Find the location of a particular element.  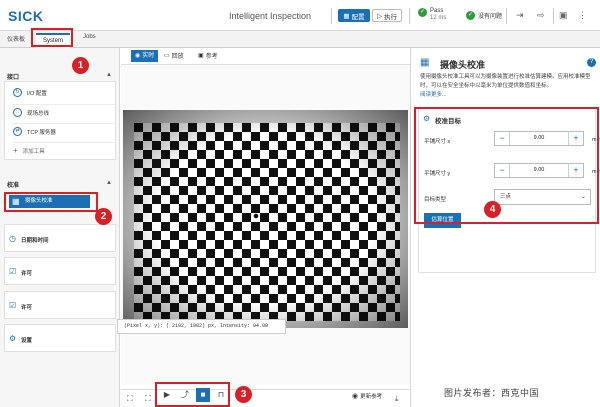

logout-icon: ⇨ is located at coordinates (541, 15).